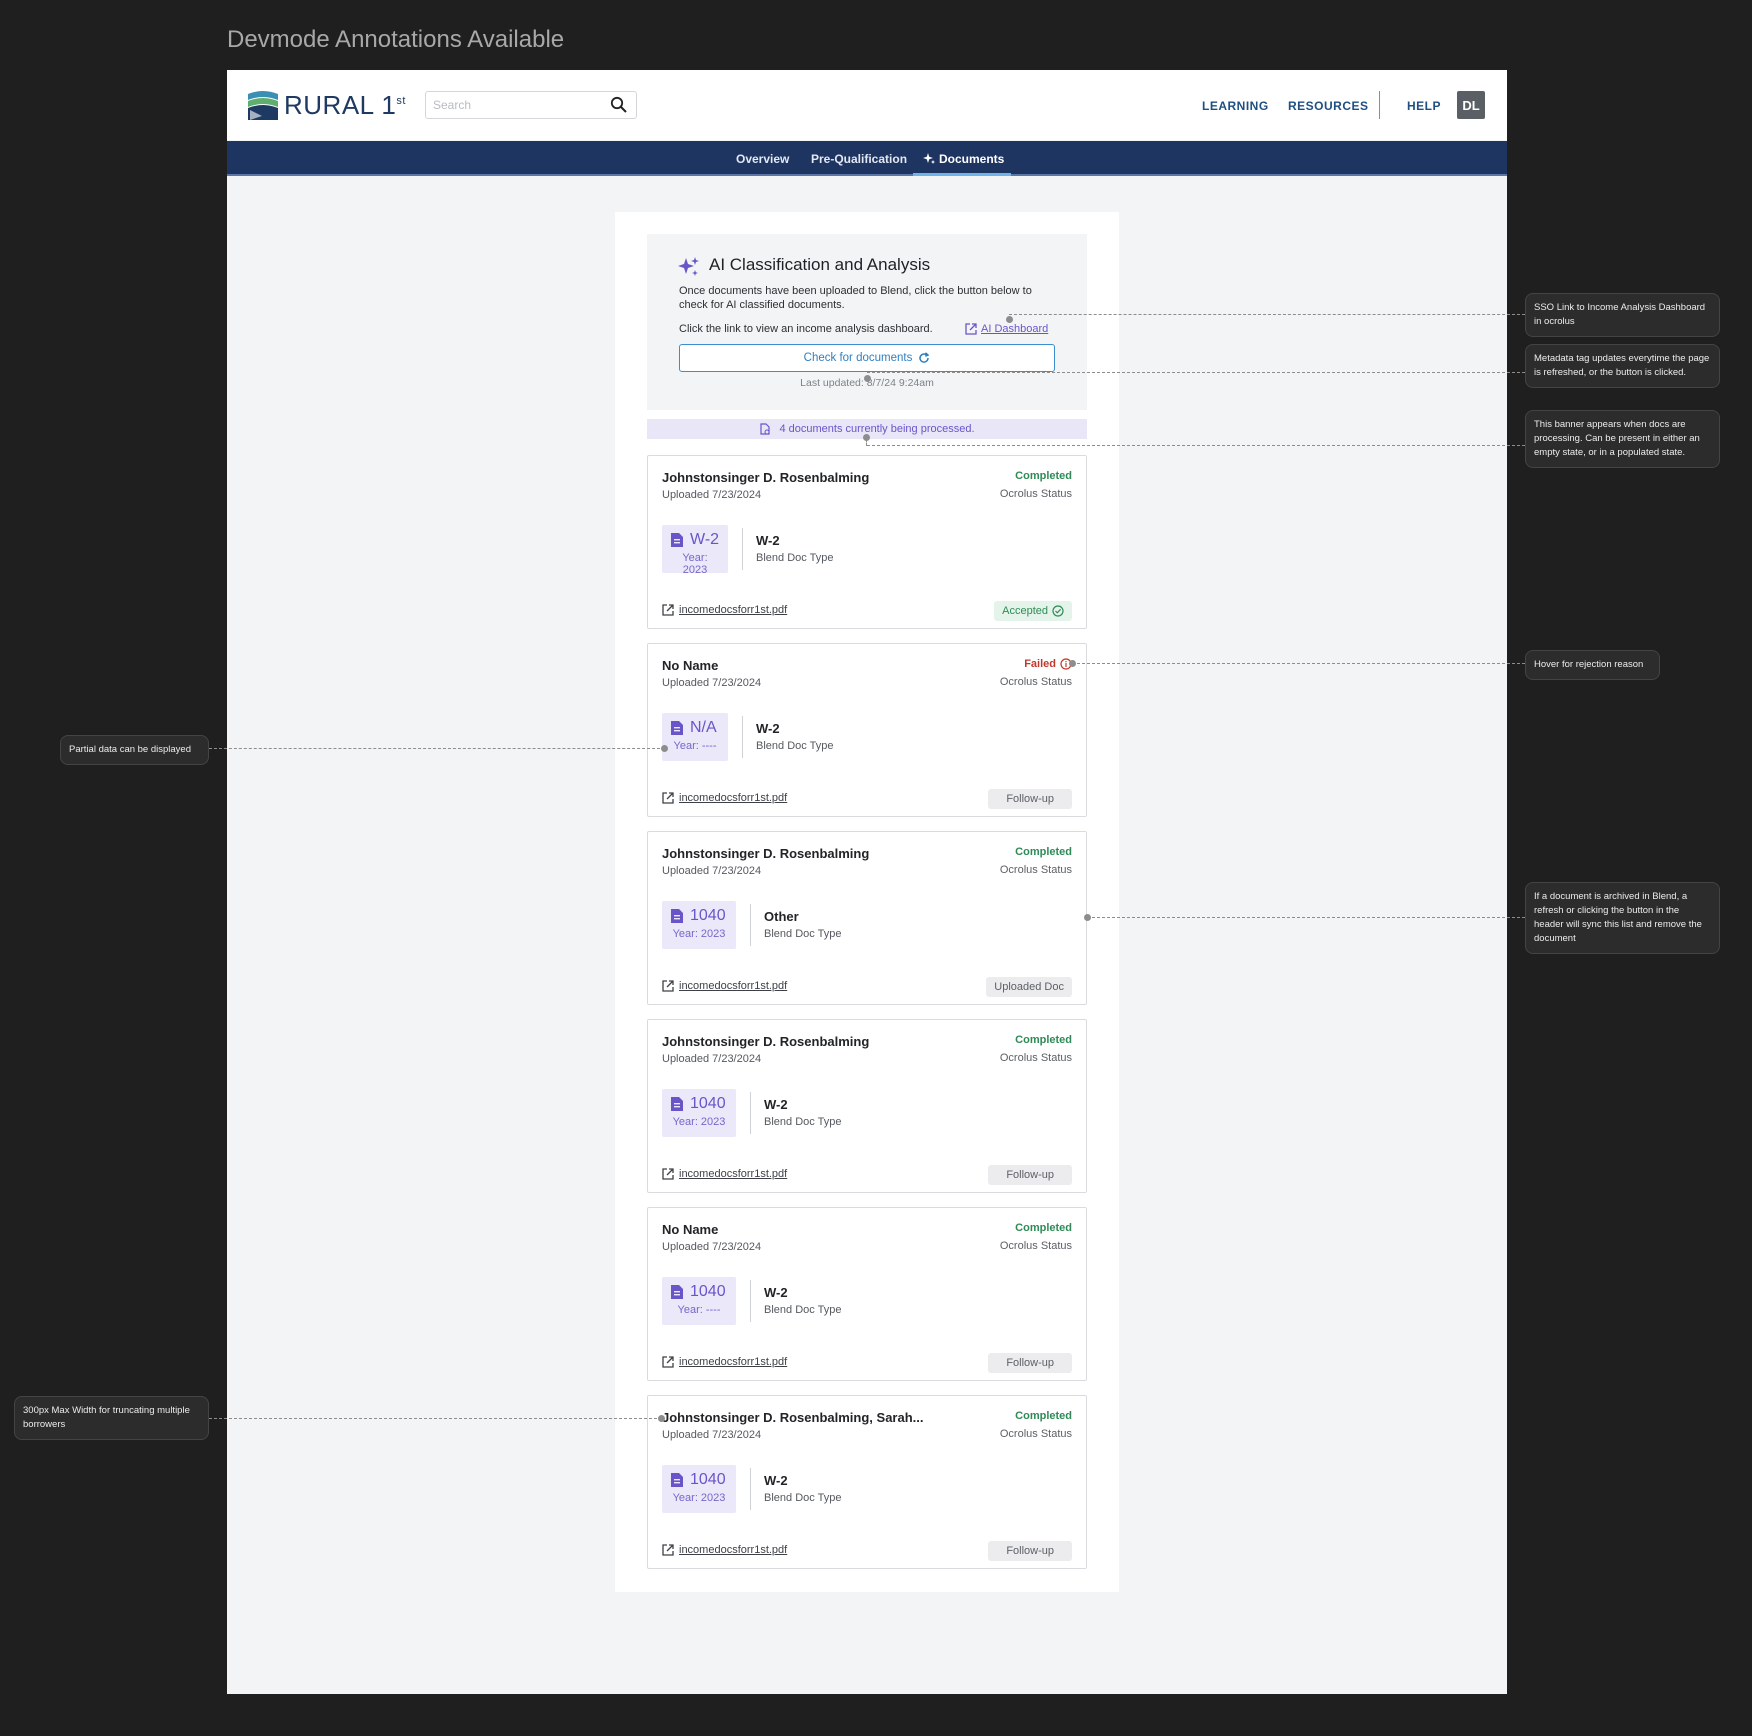  I want to click on connector-rejection, so click(1298, 663).